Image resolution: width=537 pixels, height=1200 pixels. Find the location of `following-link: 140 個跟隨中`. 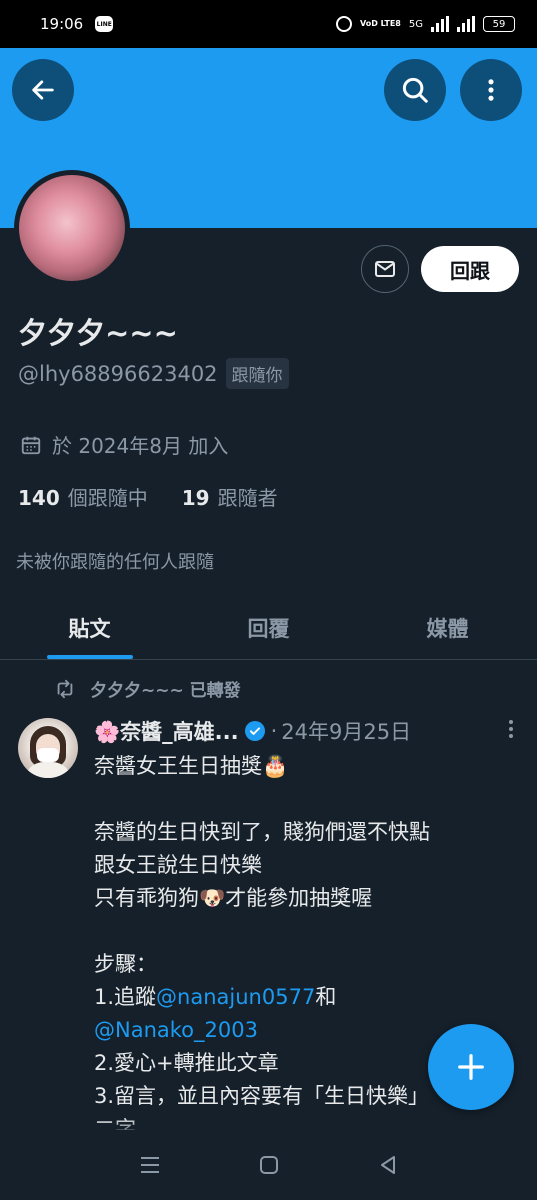

following-link: 140 個跟隨中 is located at coordinates (83, 496).